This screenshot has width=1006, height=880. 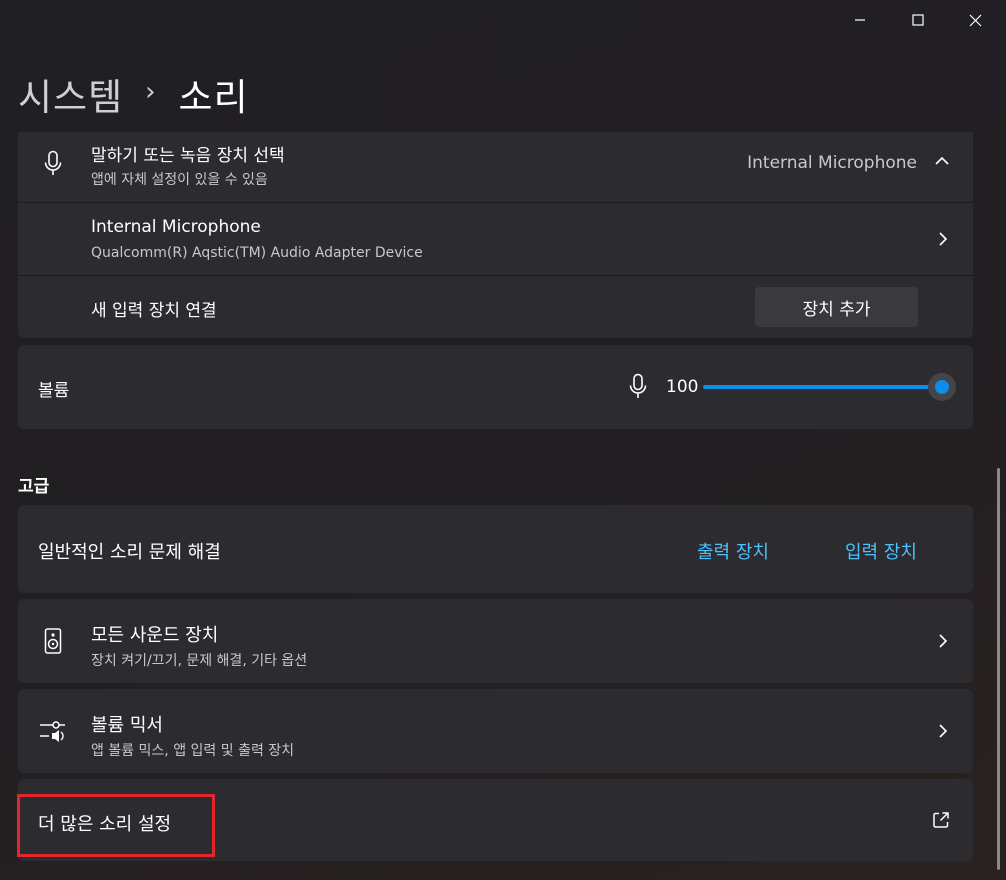 What do you see at coordinates (495, 731) in the screenshot?
I see `volume-mixer-card: 볼륨 믹서 앱 볼륨 믹스, 앱 입력 및 출력 장치` at bounding box center [495, 731].